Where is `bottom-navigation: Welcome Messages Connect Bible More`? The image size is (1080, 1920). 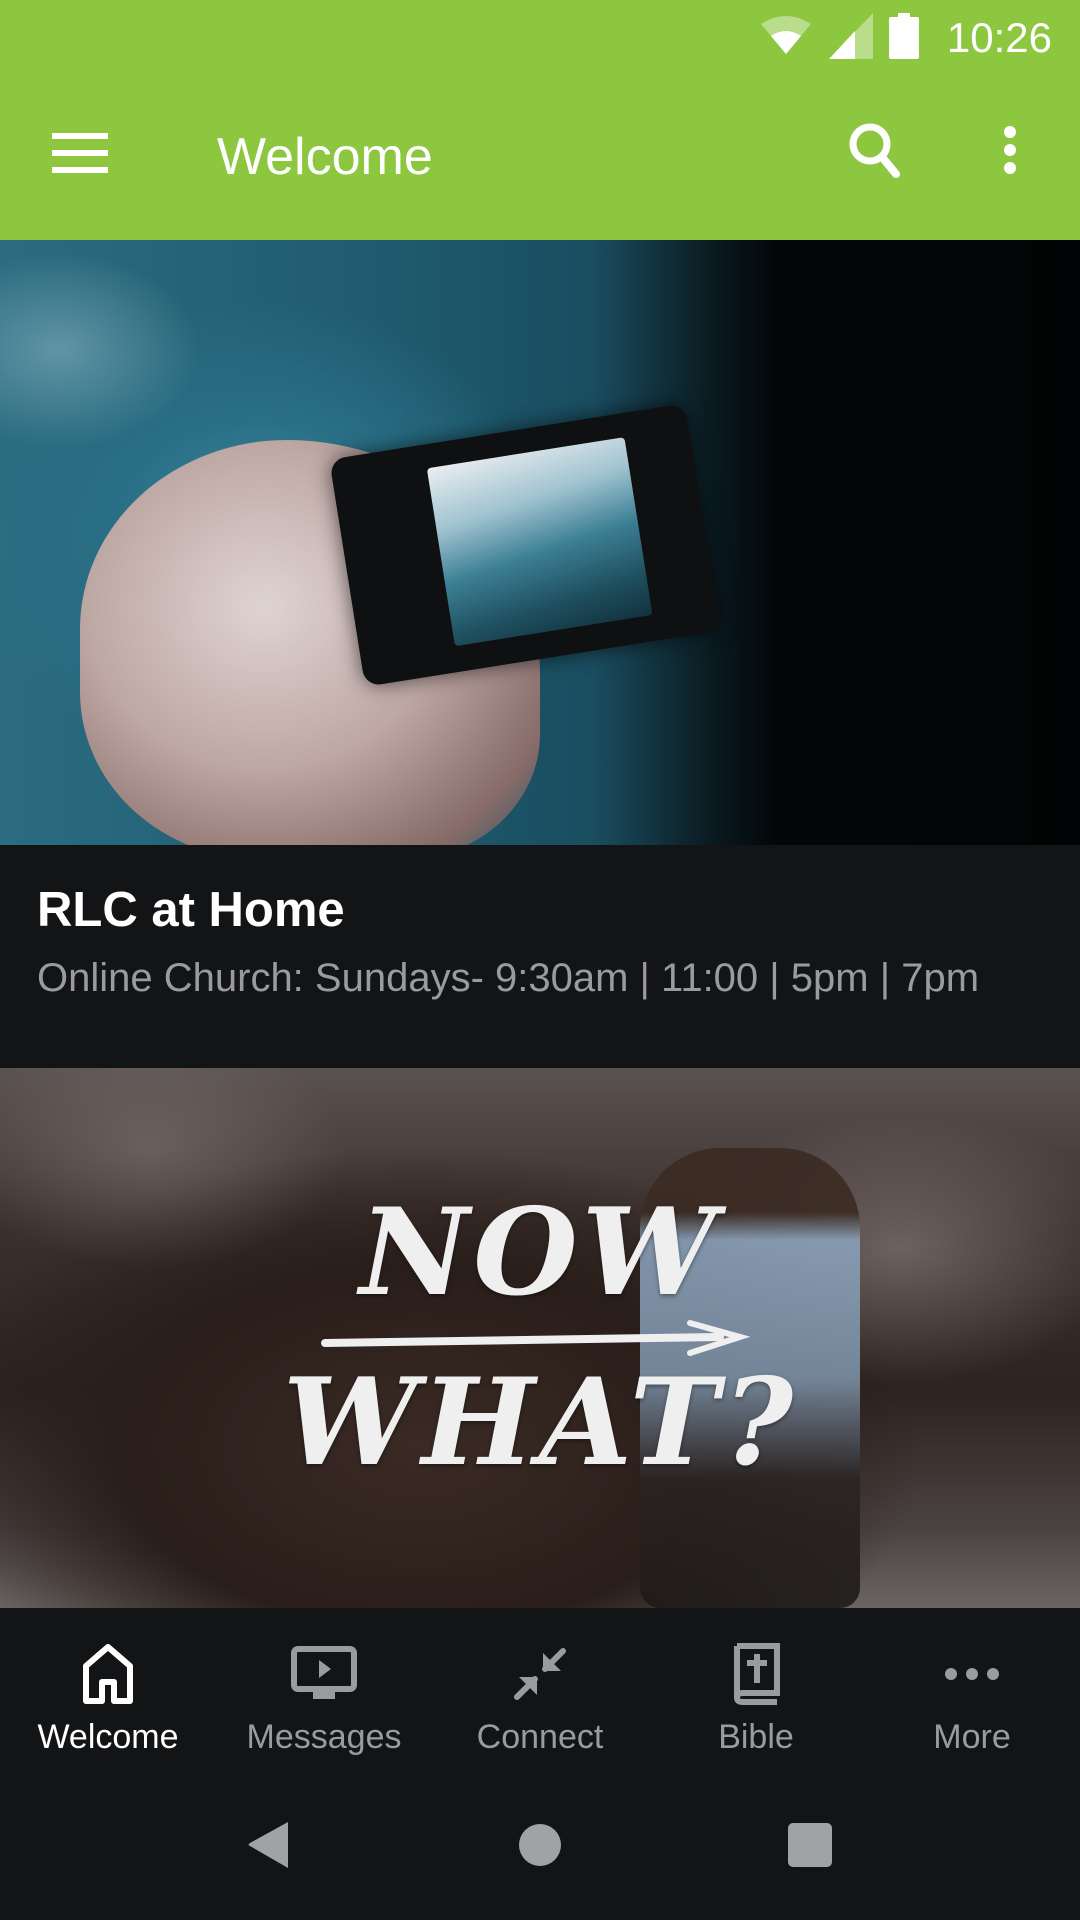
bottom-navigation: Welcome Messages Connect Bible More is located at coordinates (540, 1689).